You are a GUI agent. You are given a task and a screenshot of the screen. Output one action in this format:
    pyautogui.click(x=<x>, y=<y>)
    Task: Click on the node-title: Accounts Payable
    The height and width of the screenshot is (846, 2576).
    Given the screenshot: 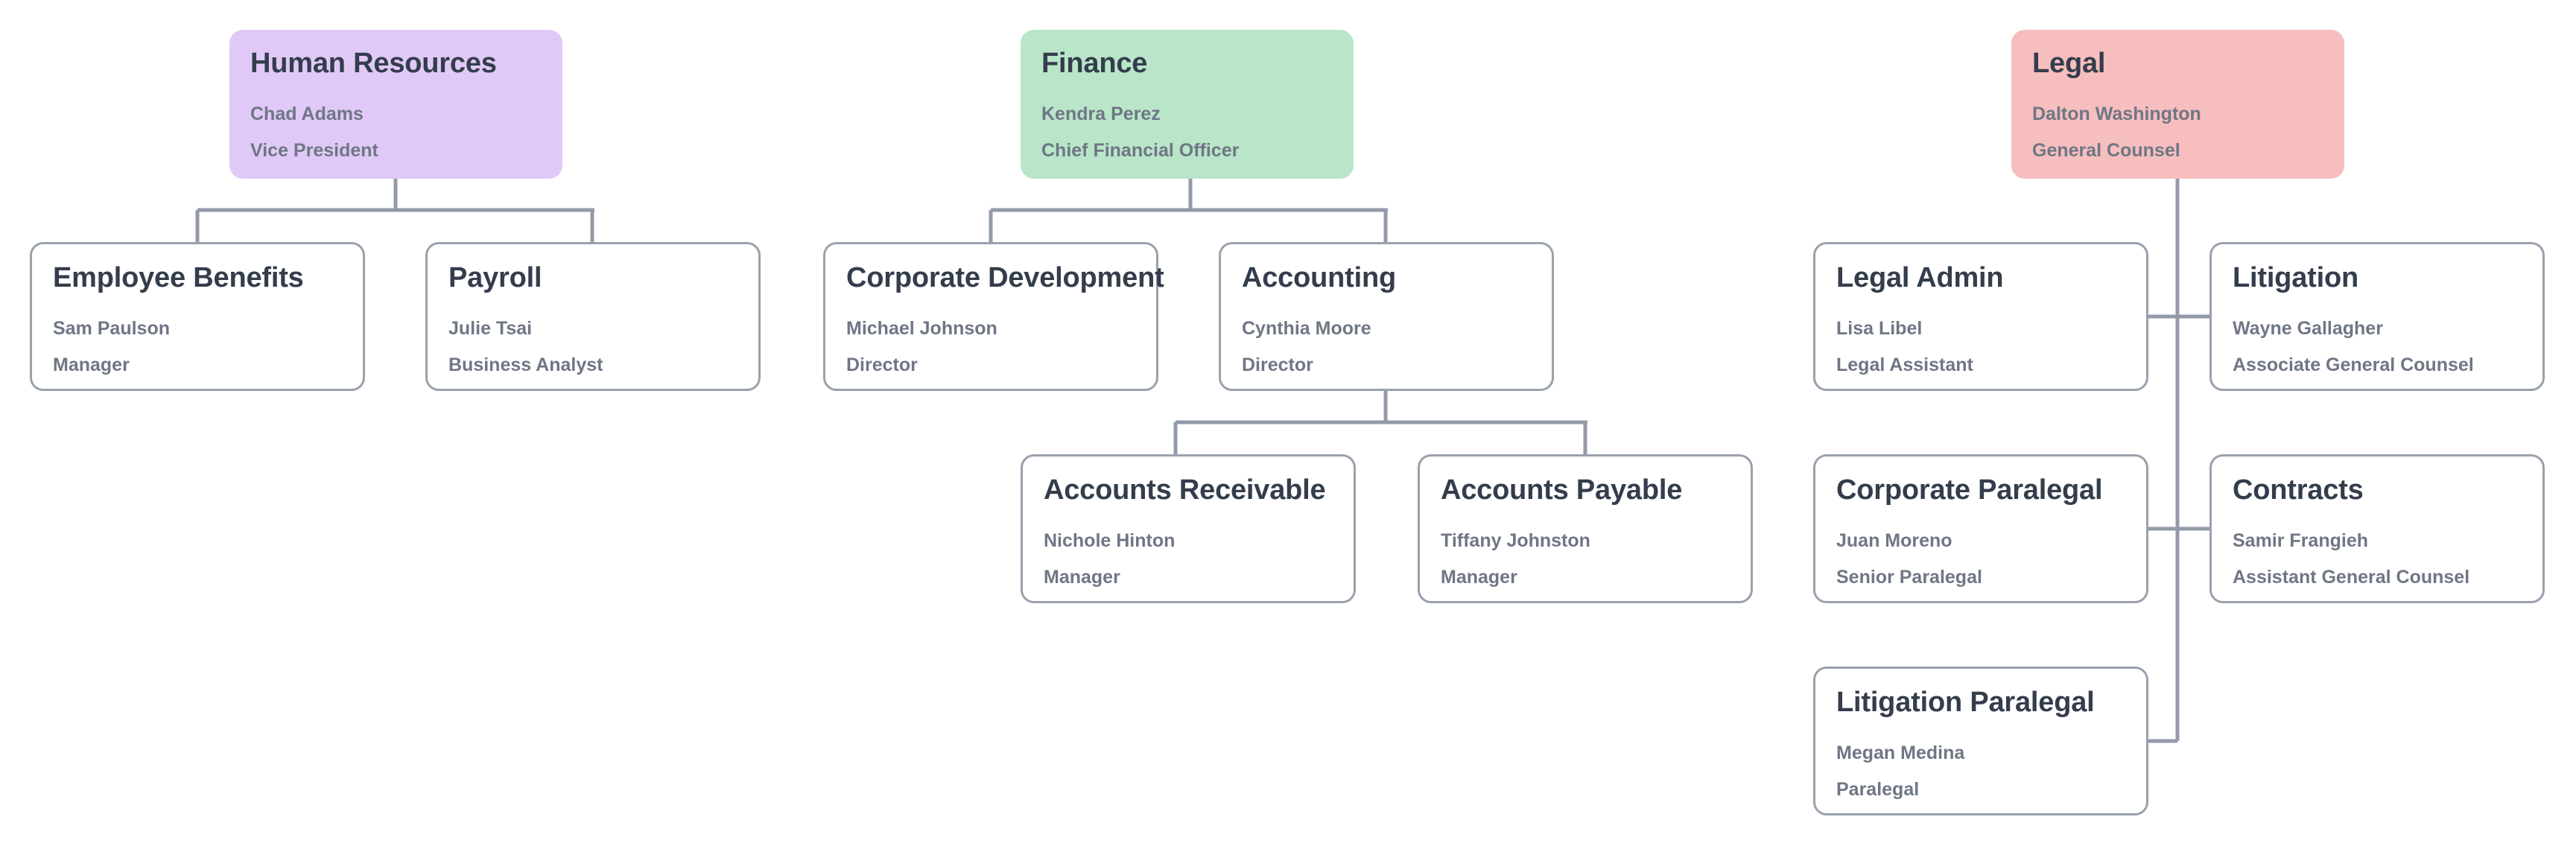 What is the action you would take?
    pyautogui.click(x=1562, y=490)
    